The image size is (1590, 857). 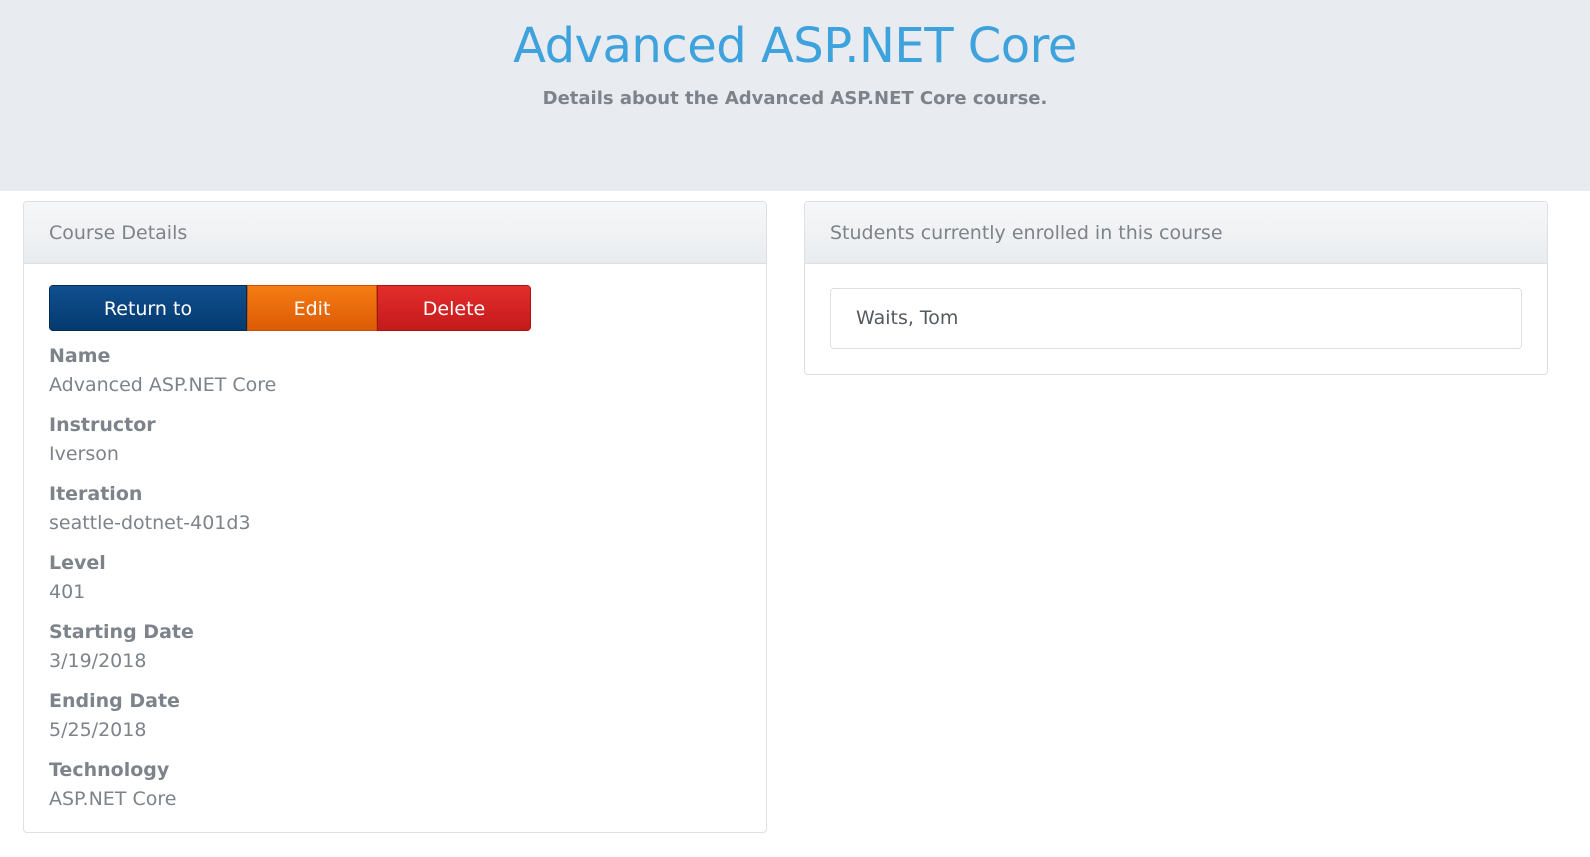 I want to click on course-details-heading: Course Details, so click(x=395, y=233).